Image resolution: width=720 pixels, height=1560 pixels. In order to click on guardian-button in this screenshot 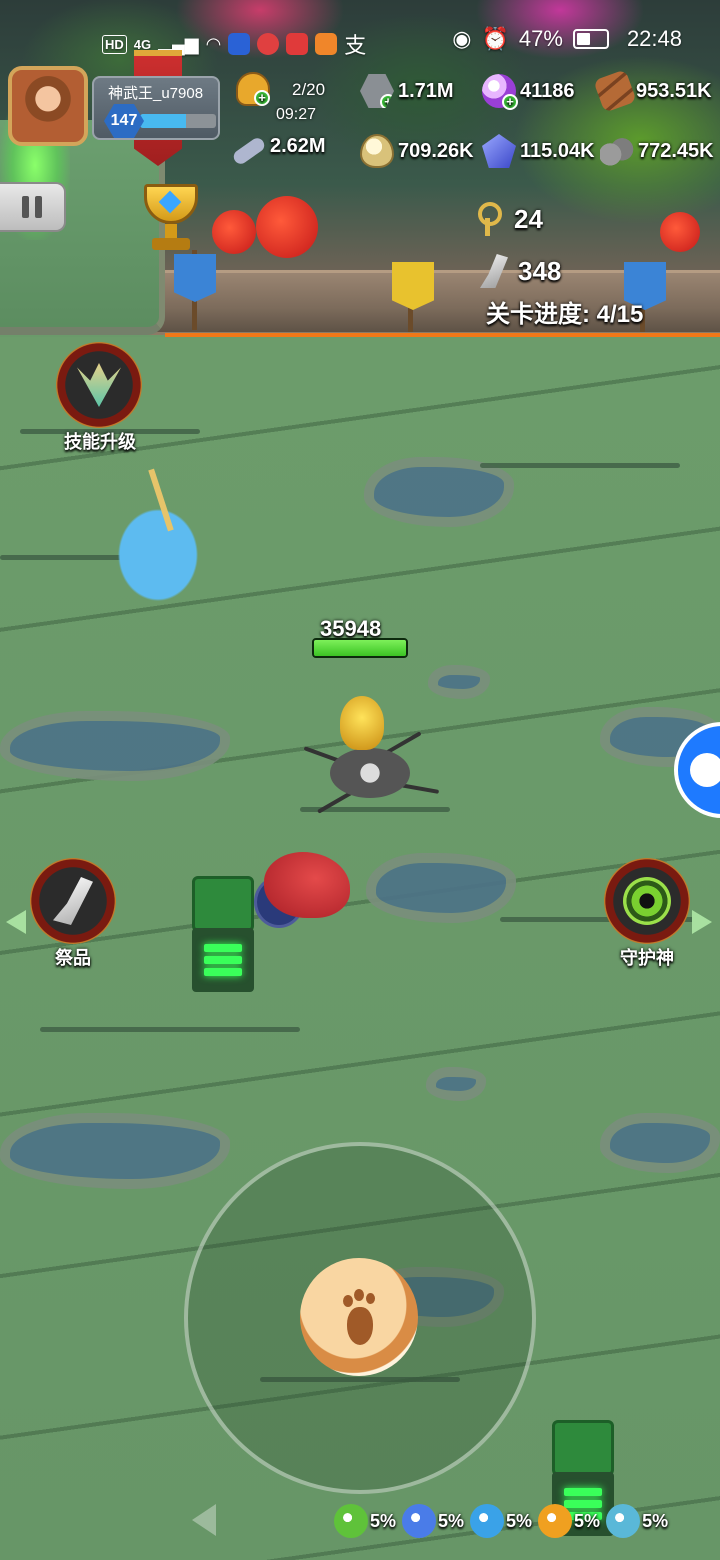, I will do `click(647, 901)`.